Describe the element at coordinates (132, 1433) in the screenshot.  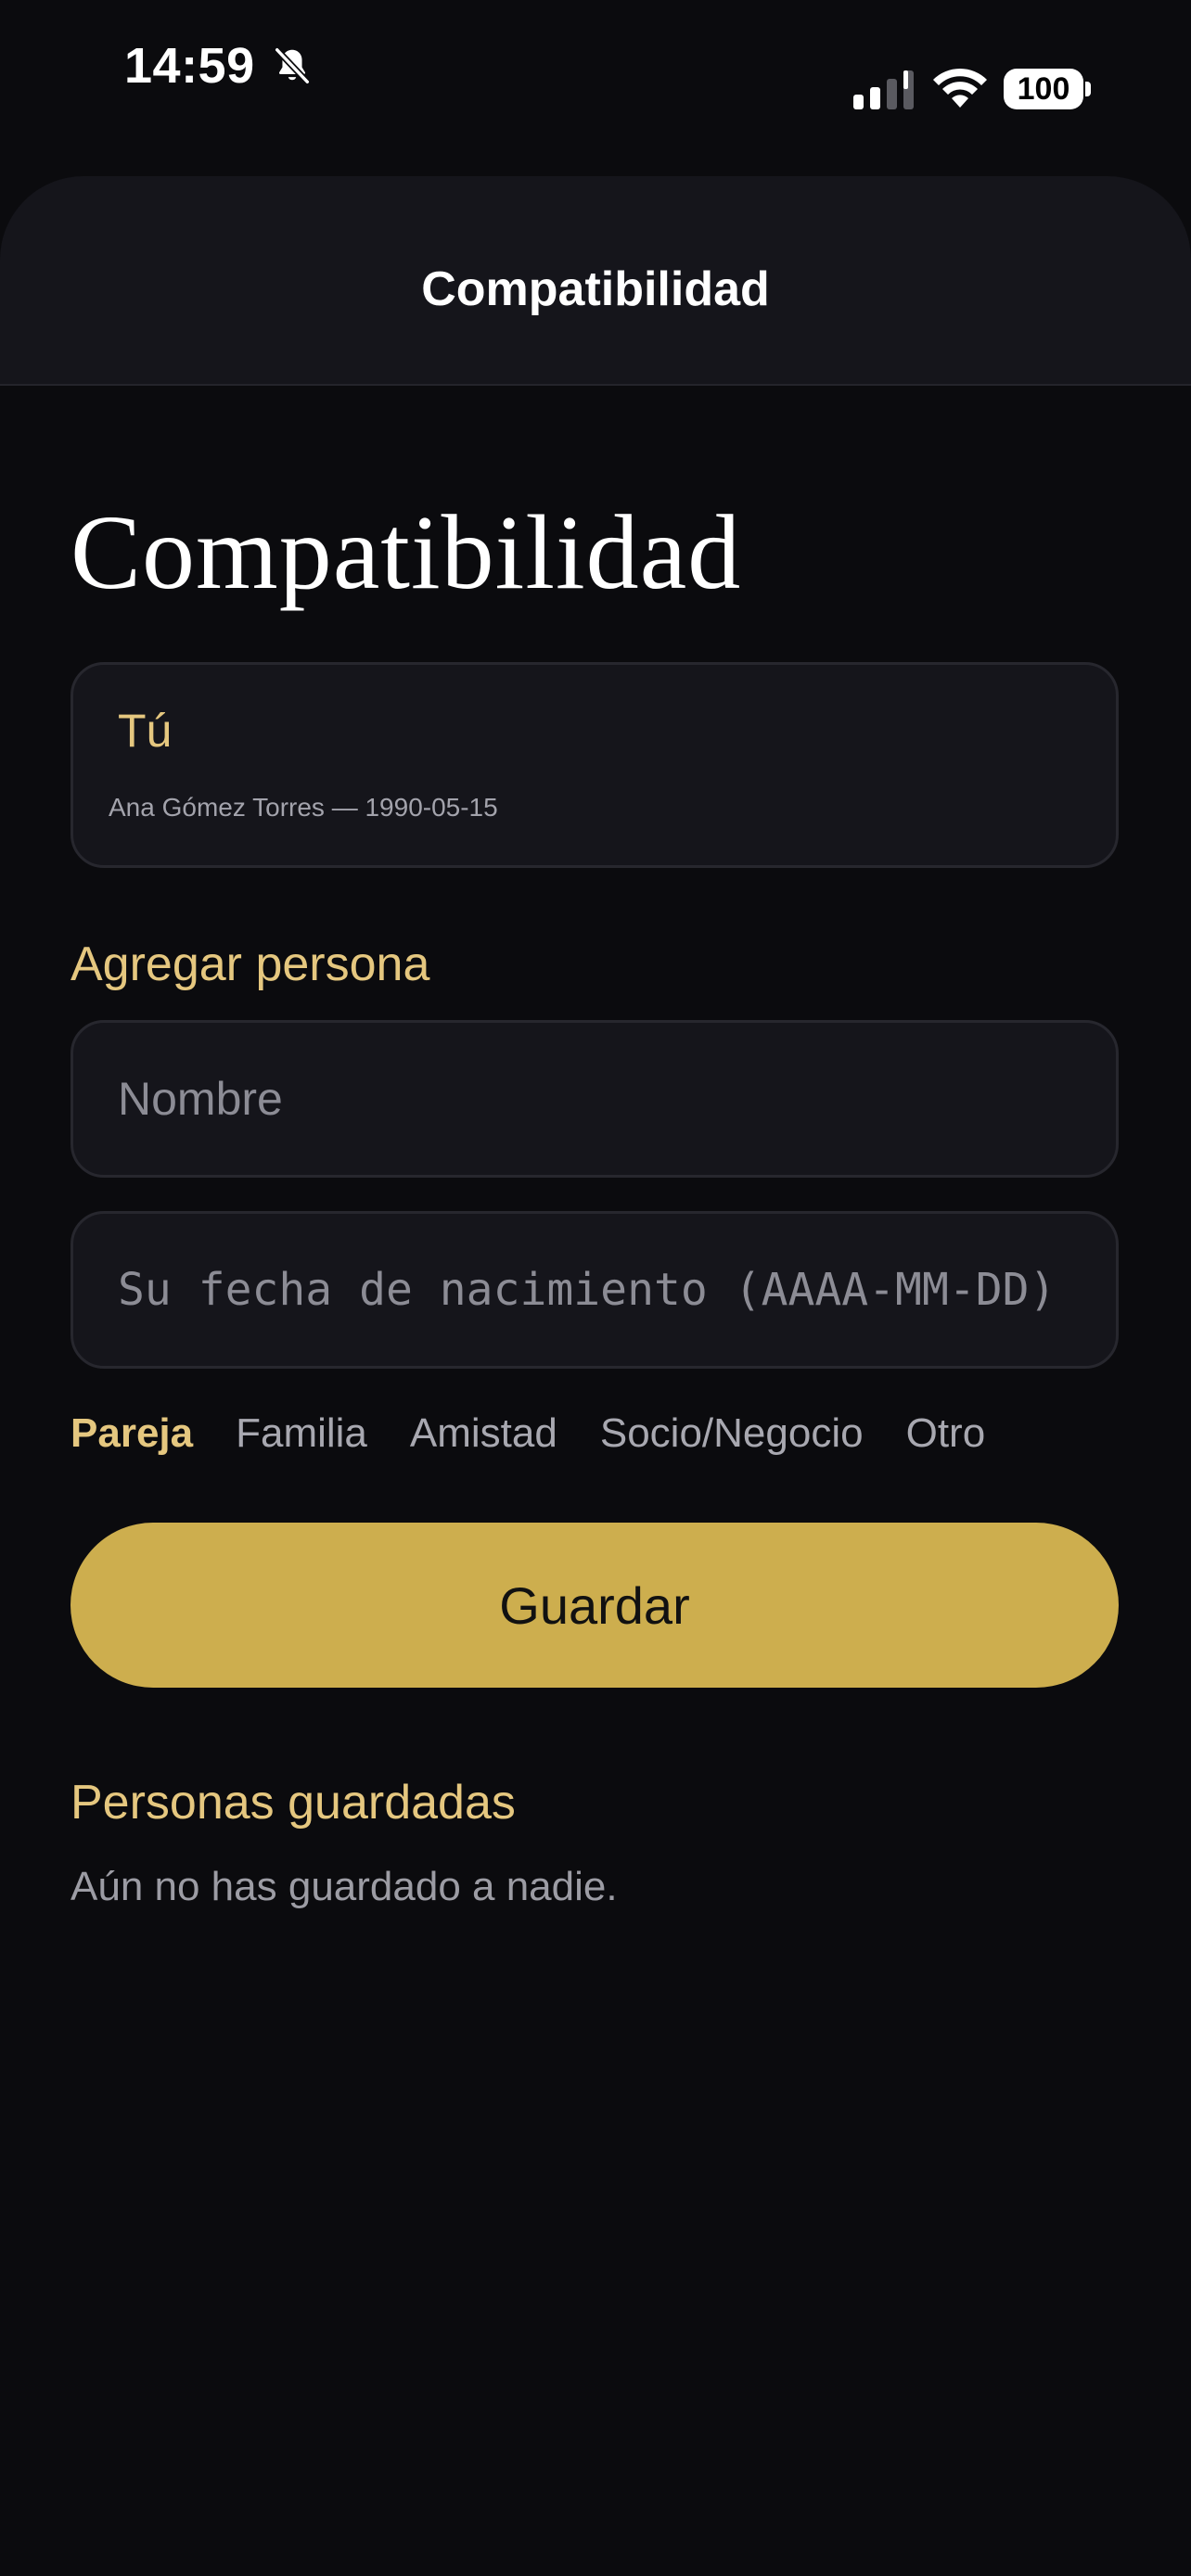
I see `relation-option-pareja: Pareja` at that location.